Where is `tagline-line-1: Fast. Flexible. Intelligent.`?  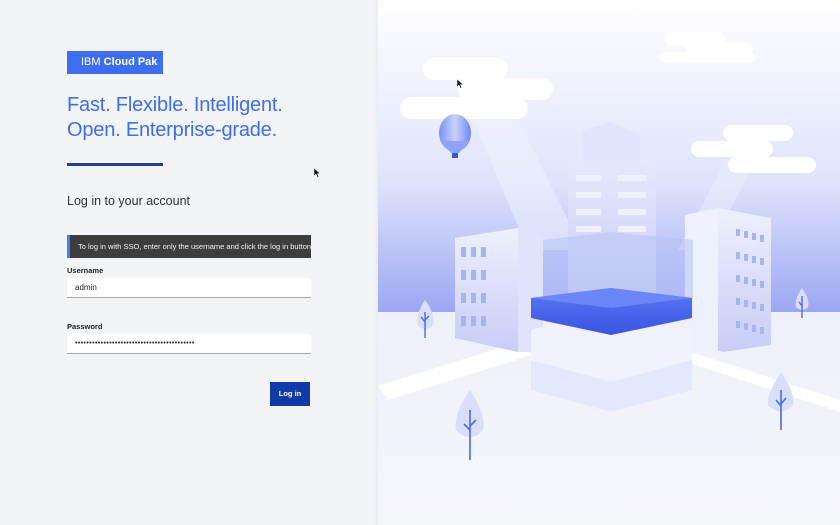
tagline-line-1: Fast. Flexible. Intelligent. is located at coordinates (175, 105).